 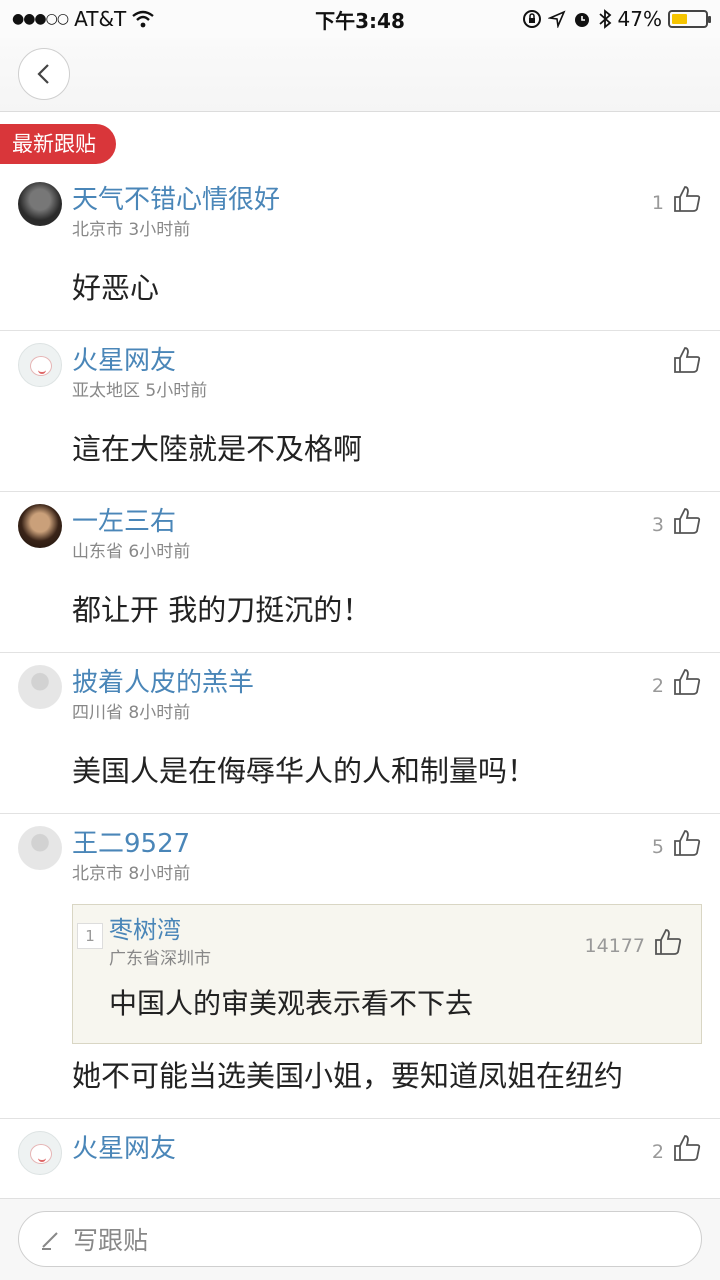 What do you see at coordinates (58, 144) in the screenshot?
I see `section-label: 最新跟贴` at bounding box center [58, 144].